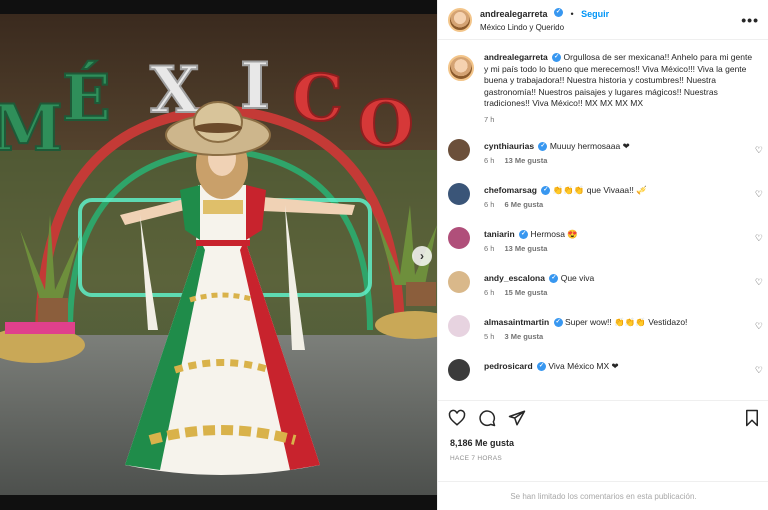  I want to click on carousel-next-button: ›, so click(422, 256).